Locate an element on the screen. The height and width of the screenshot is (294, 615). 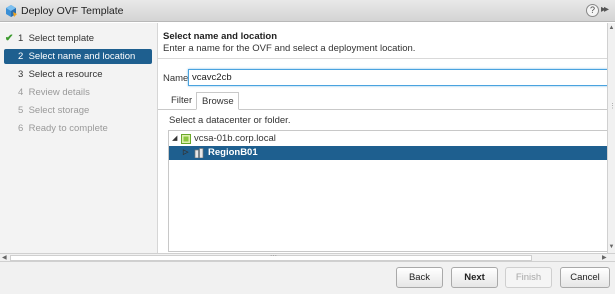
step-select-template: ✔ 1 Select template is located at coordinates (78, 38).